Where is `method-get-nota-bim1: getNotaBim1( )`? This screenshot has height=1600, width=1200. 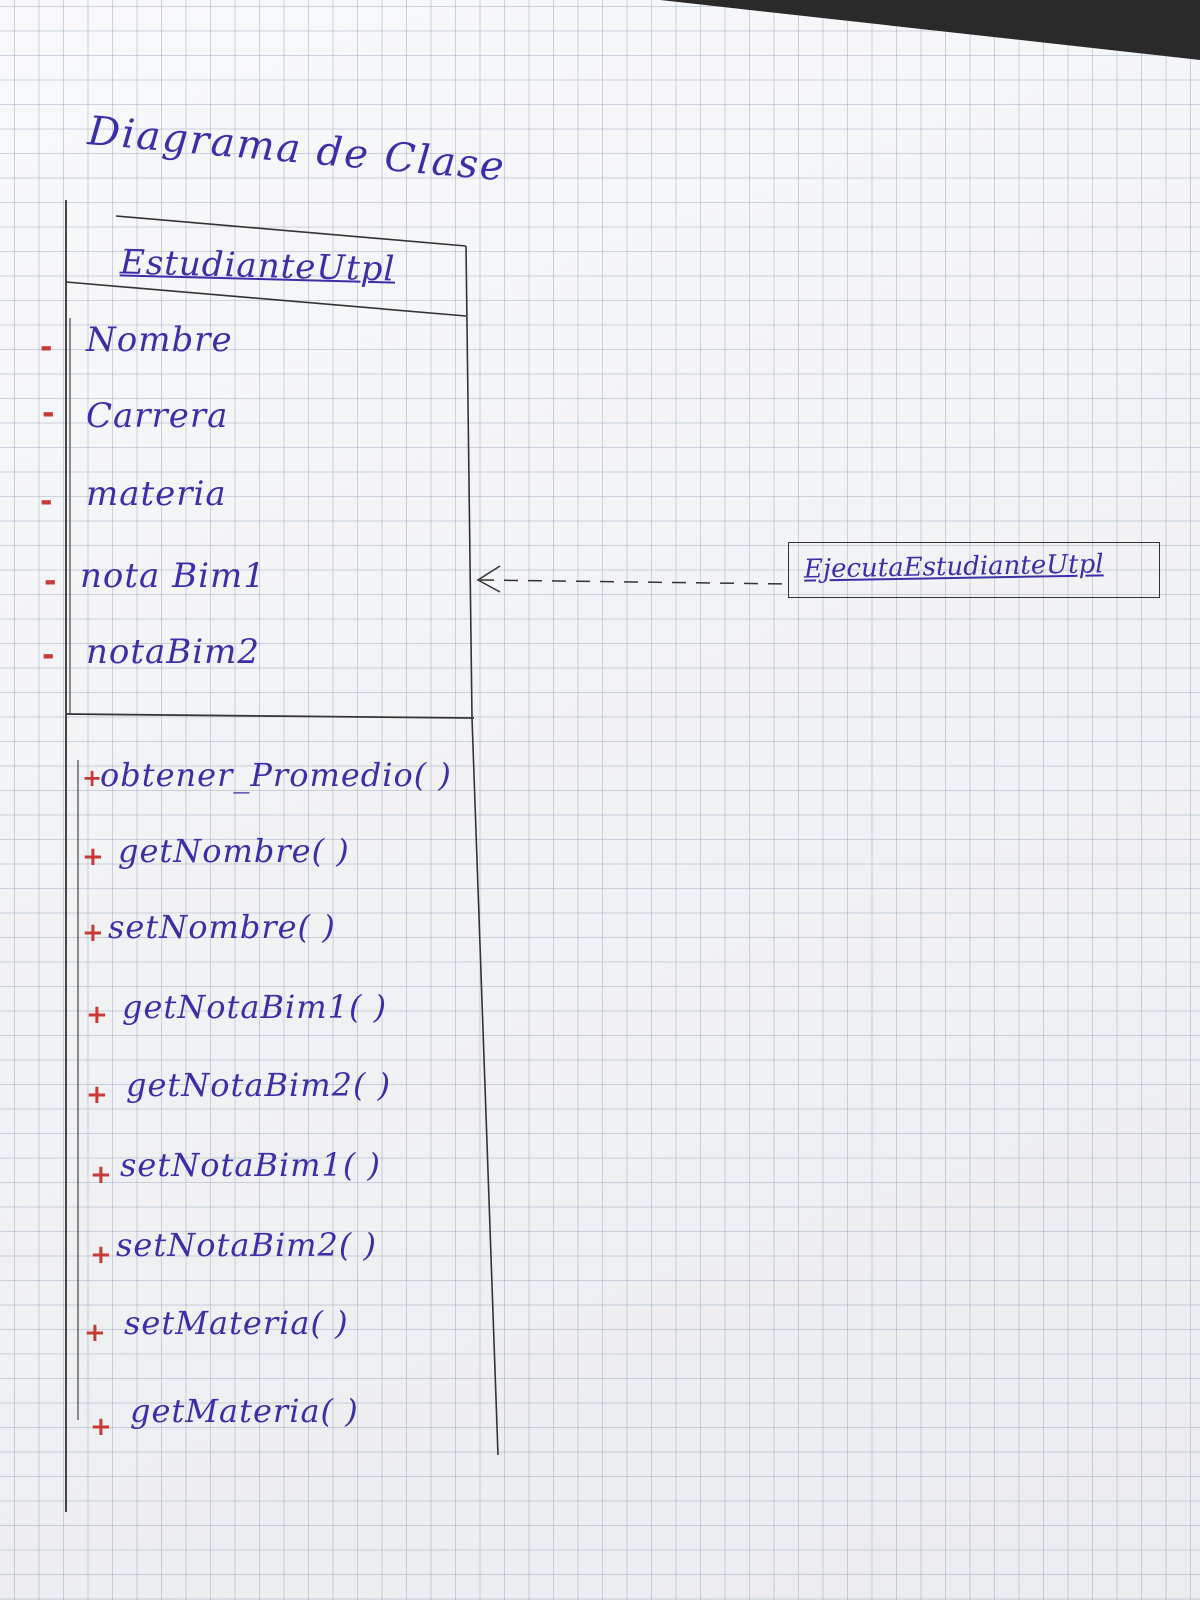
method-get-nota-bim1: getNotaBim1( ) is located at coordinates (255, 1007).